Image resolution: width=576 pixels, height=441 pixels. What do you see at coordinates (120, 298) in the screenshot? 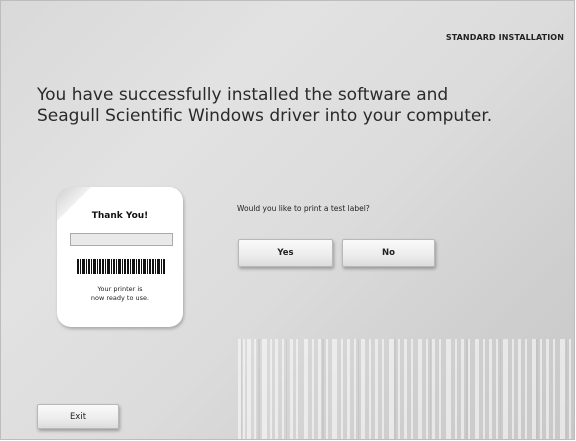
I see `label-message-line-2: now ready to use.` at bounding box center [120, 298].